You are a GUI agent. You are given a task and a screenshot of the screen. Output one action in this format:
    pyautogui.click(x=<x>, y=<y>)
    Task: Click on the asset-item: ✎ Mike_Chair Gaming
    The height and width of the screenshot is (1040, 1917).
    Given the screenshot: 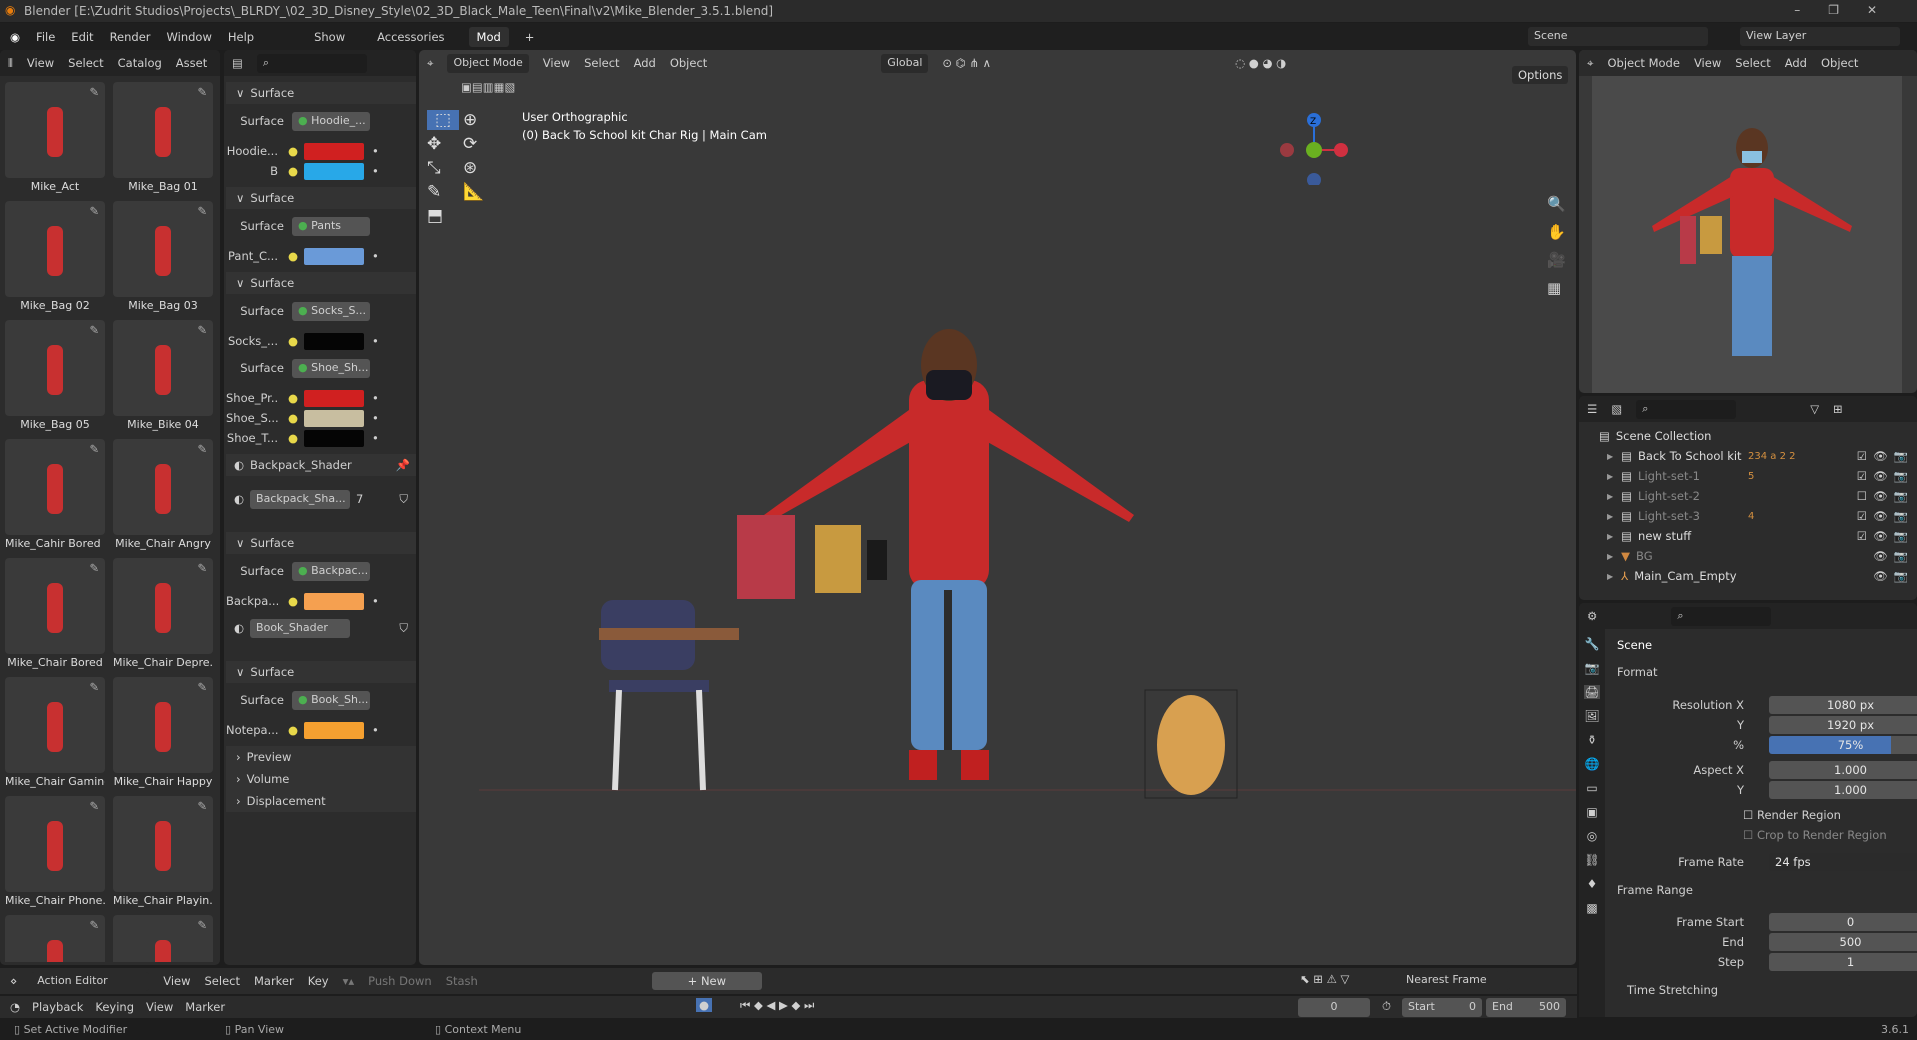 What is the action you would take?
    pyautogui.click(x=55, y=734)
    